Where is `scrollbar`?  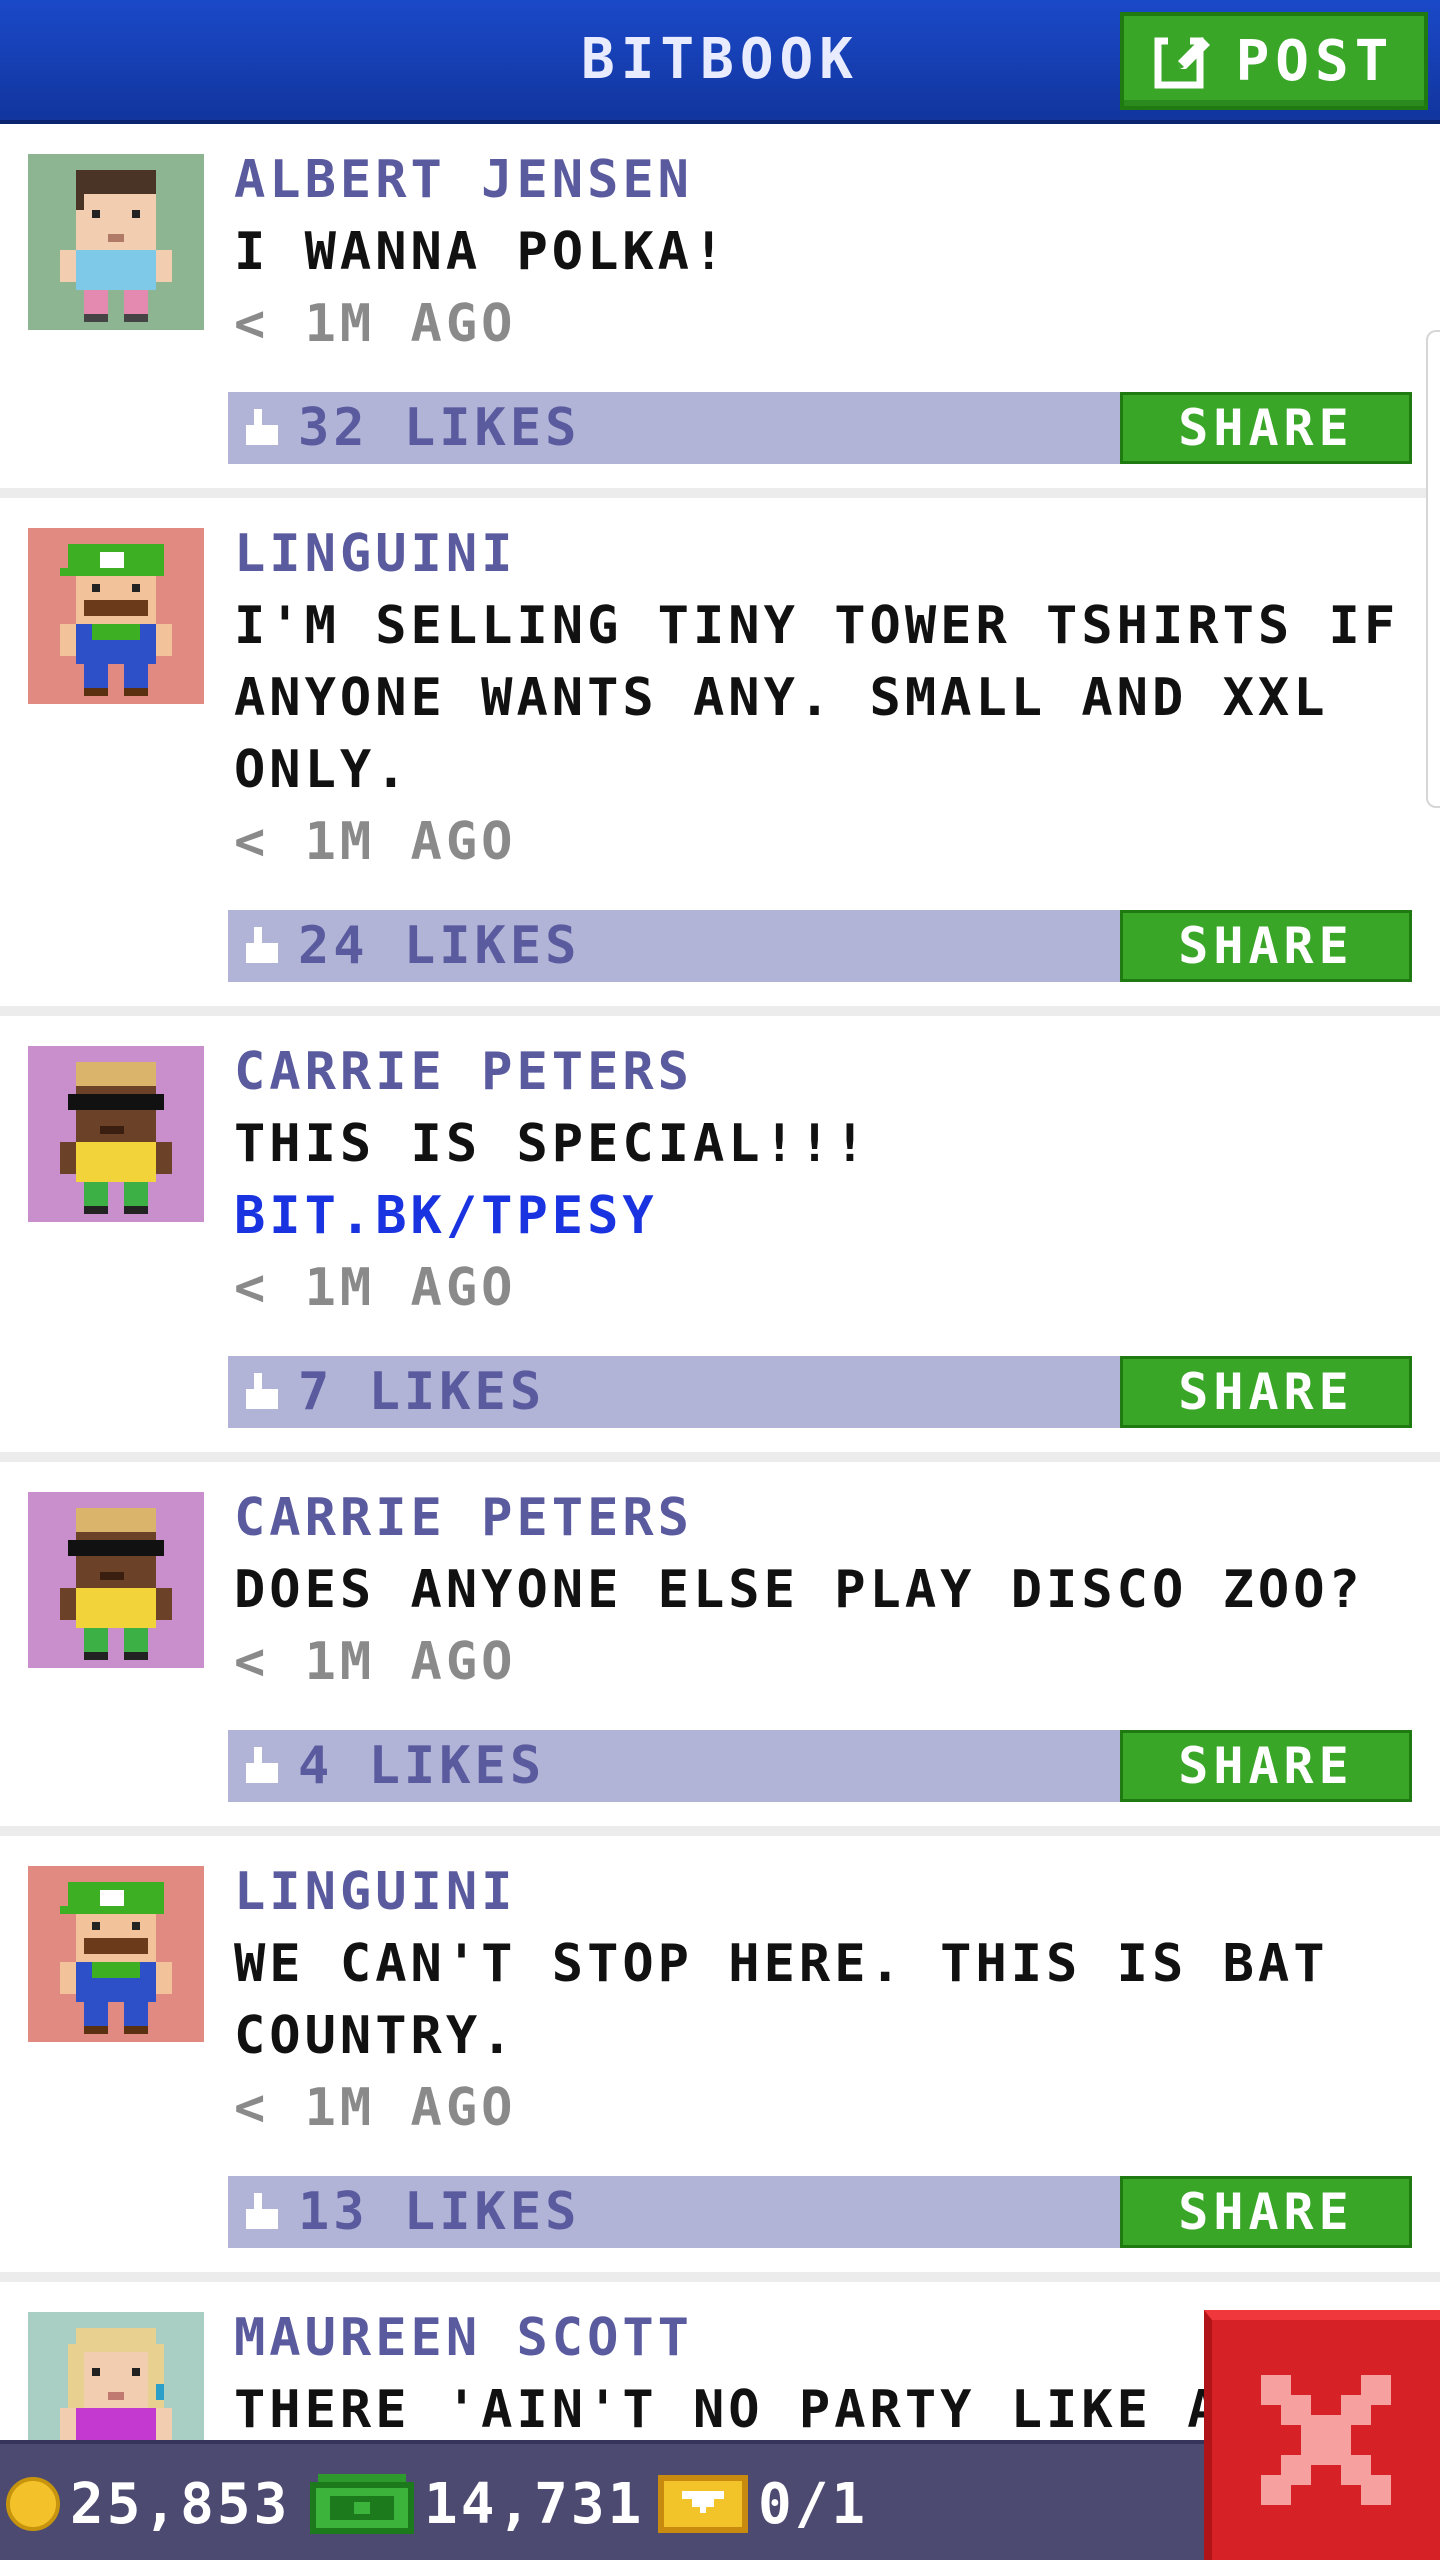 scrollbar is located at coordinates (1433, 569).